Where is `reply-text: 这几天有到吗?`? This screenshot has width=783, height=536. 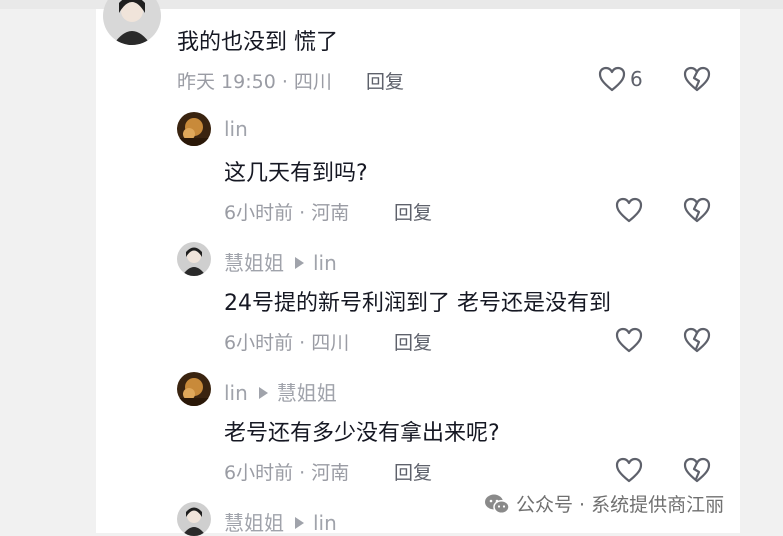 reply-text: 这几天有到吗? is located at coordinates (296, 173).